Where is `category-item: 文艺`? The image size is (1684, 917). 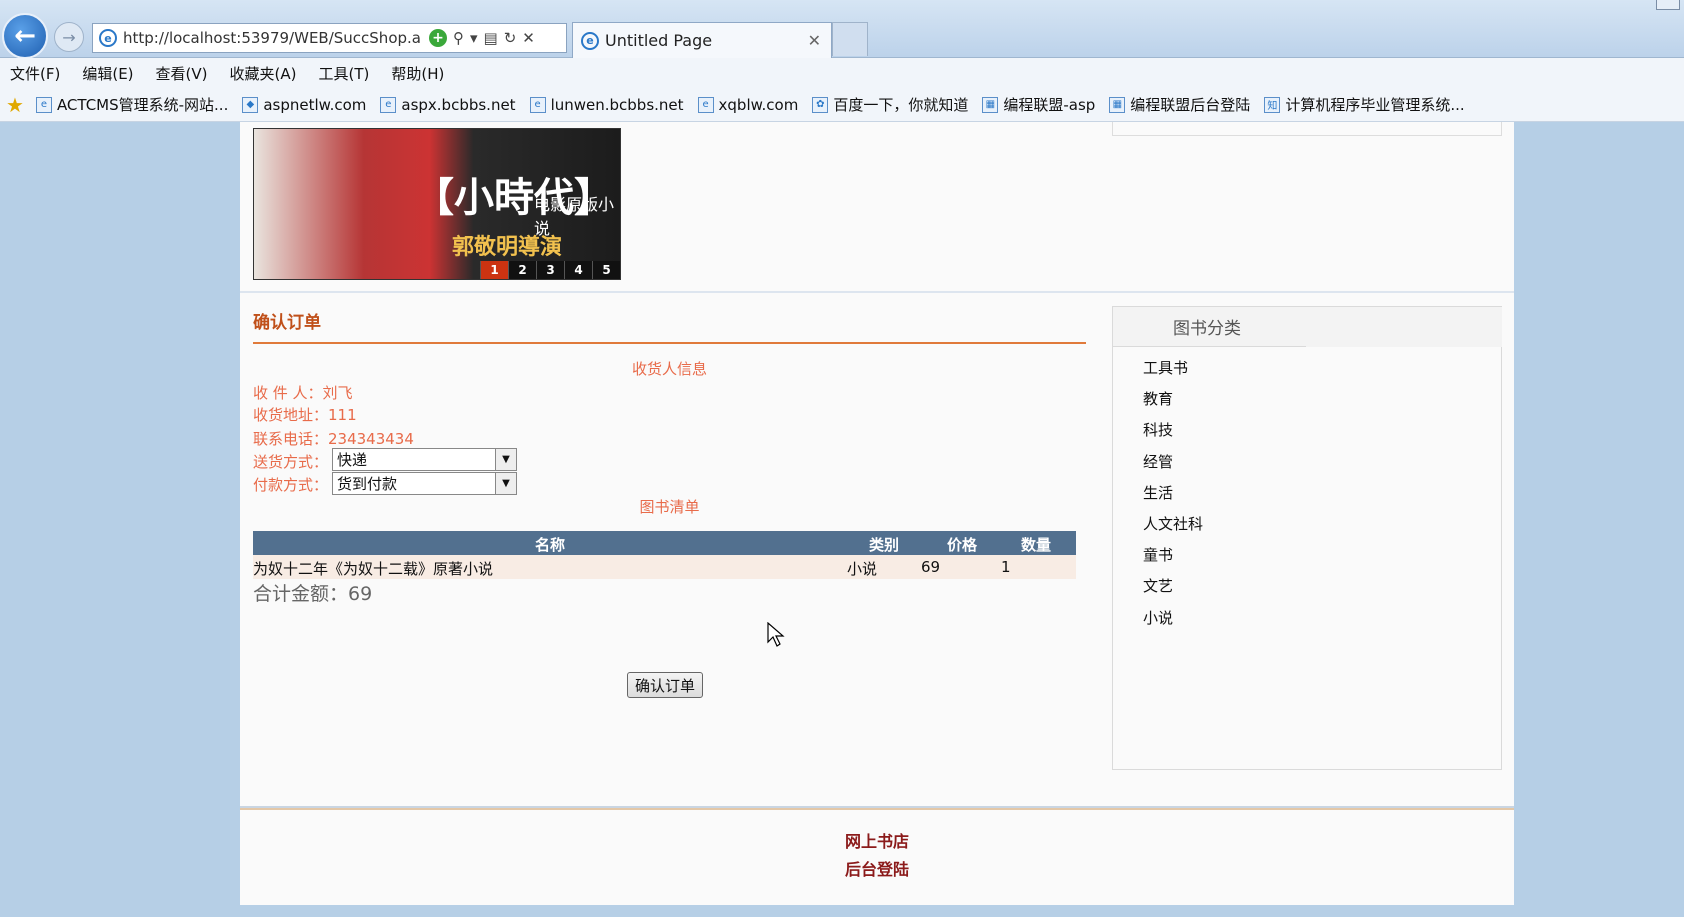
category-item: 文艺 is located at coordinates (1173, 590).